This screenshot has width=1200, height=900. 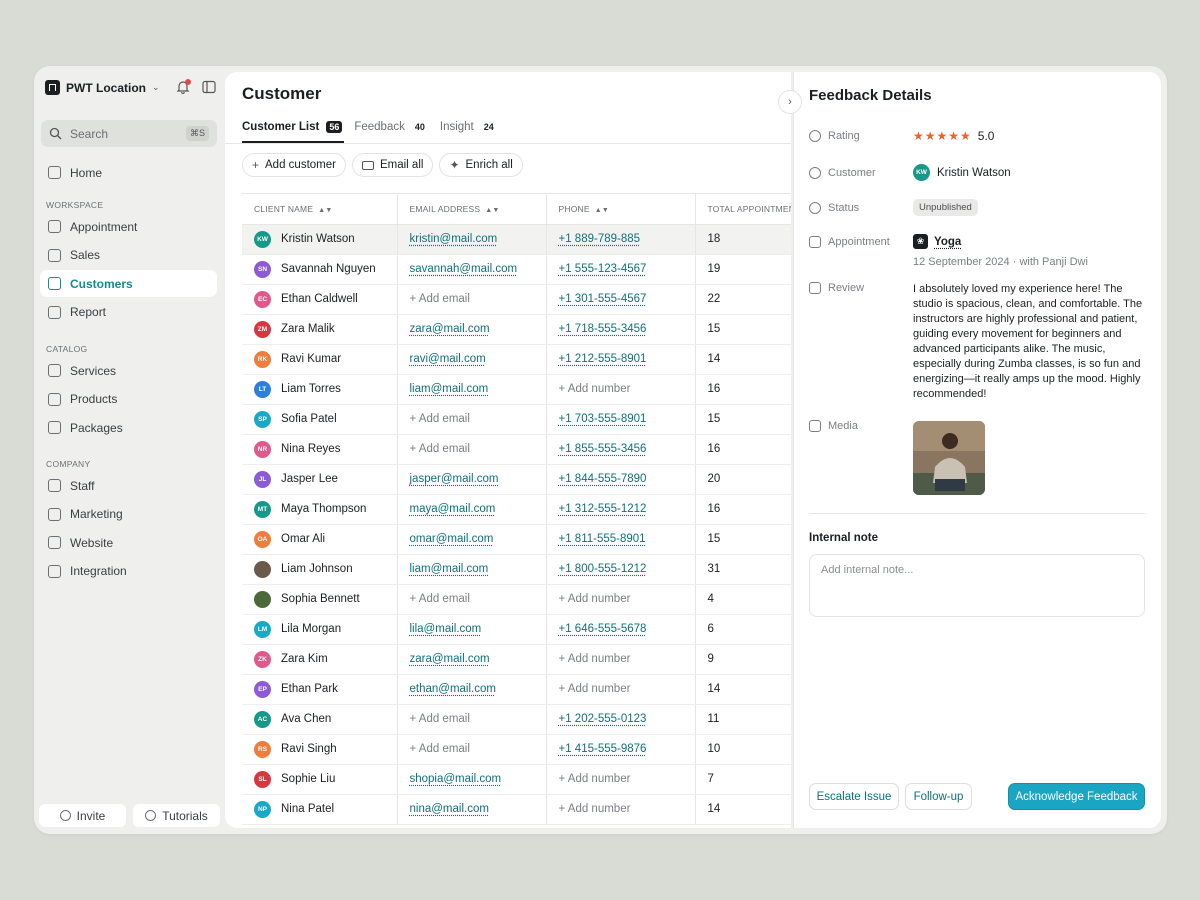 What do you see at coordinates (602, 539) in the screenshot?
I see `phone-link: +1 811-555-8901` at bounding box center [602, 539].